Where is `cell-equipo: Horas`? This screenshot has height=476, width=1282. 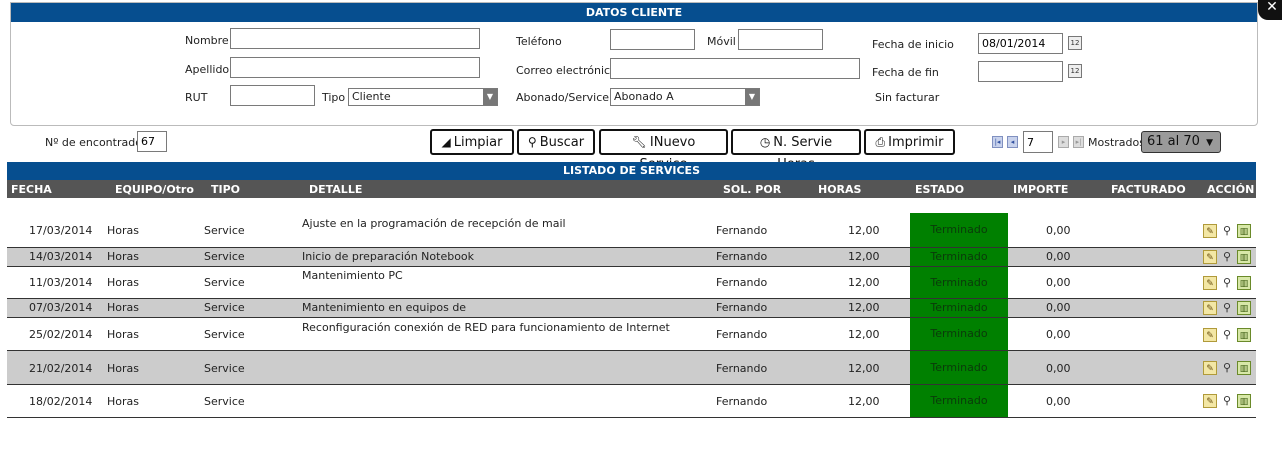 cell-equipo: Horas is located at coordinates (123, 307).